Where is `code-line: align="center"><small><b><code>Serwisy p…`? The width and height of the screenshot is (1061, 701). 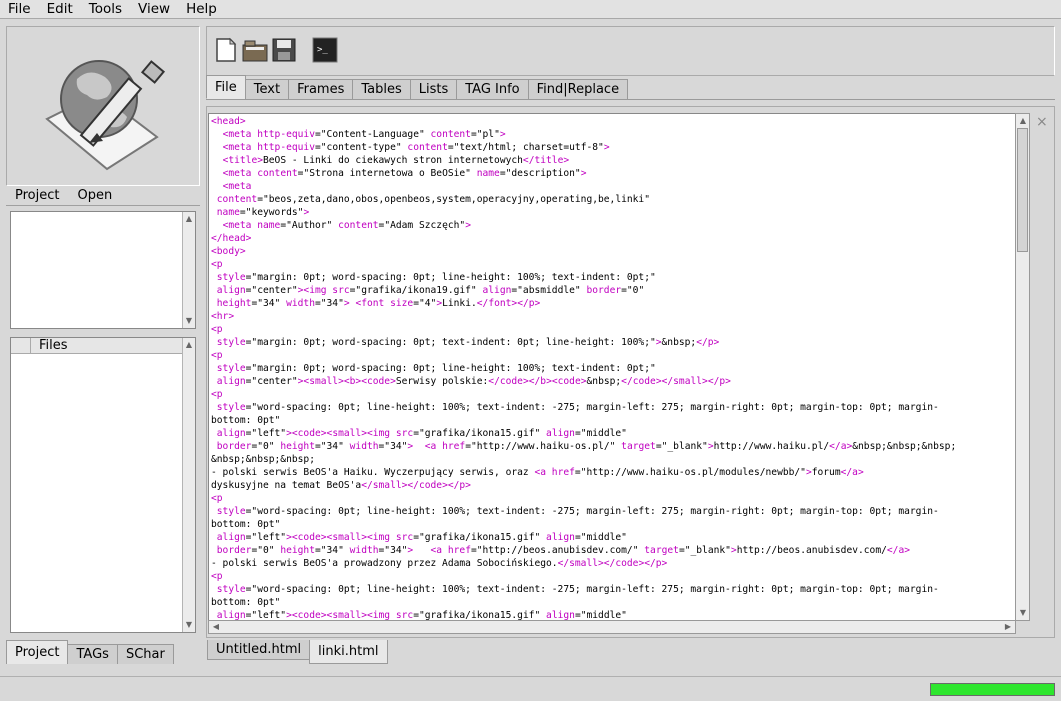
code-line: align="center"><small><b><code>Serwisy p… is located at coordinates (606, 381).